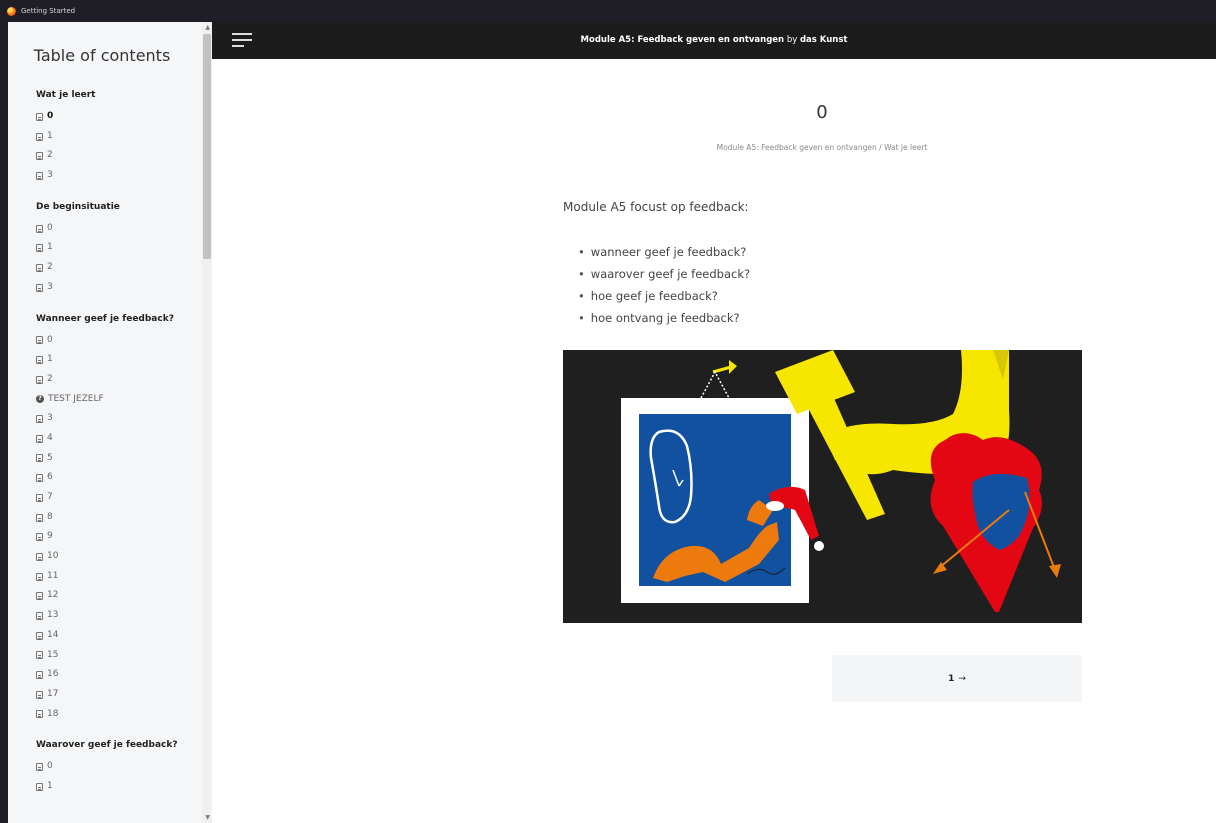 The image size is (1216, 823). I want to click on toc-item: 12, so click(119, 596).